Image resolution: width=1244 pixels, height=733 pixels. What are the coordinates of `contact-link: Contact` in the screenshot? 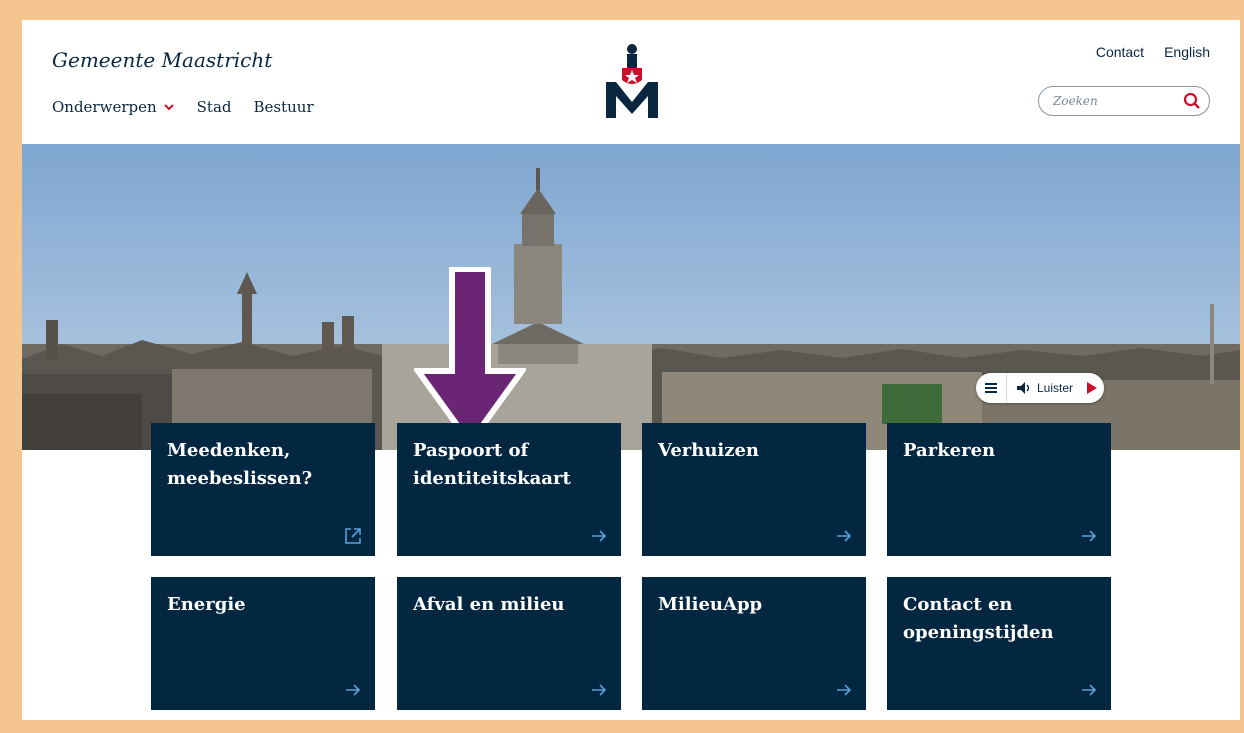 It's located at (1120, 52).